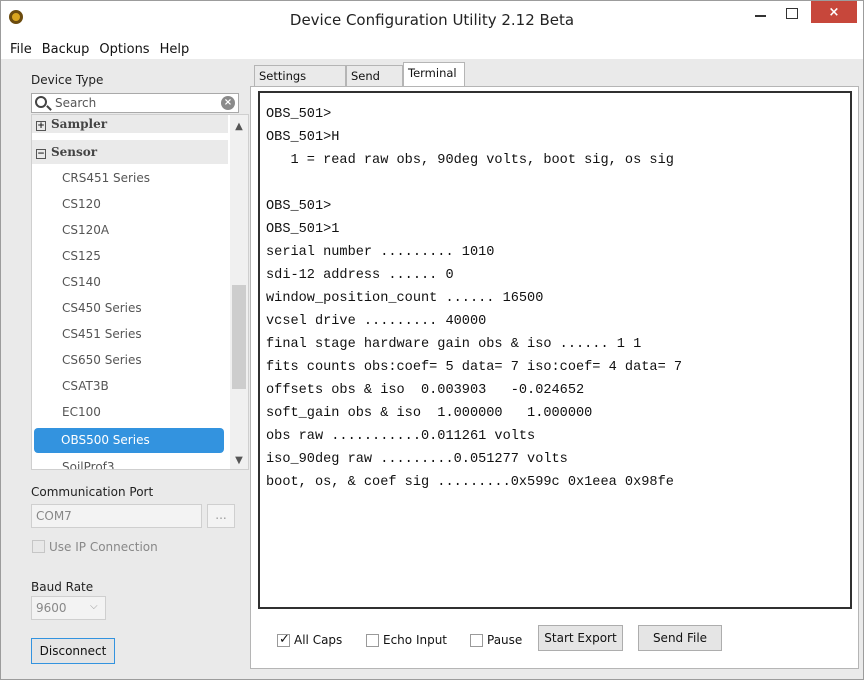 The width and height of the screenshot is (864, 680). Describe the element at coordinates (41, 126) in the screenshot. I see `expand-icon: +` at that location.